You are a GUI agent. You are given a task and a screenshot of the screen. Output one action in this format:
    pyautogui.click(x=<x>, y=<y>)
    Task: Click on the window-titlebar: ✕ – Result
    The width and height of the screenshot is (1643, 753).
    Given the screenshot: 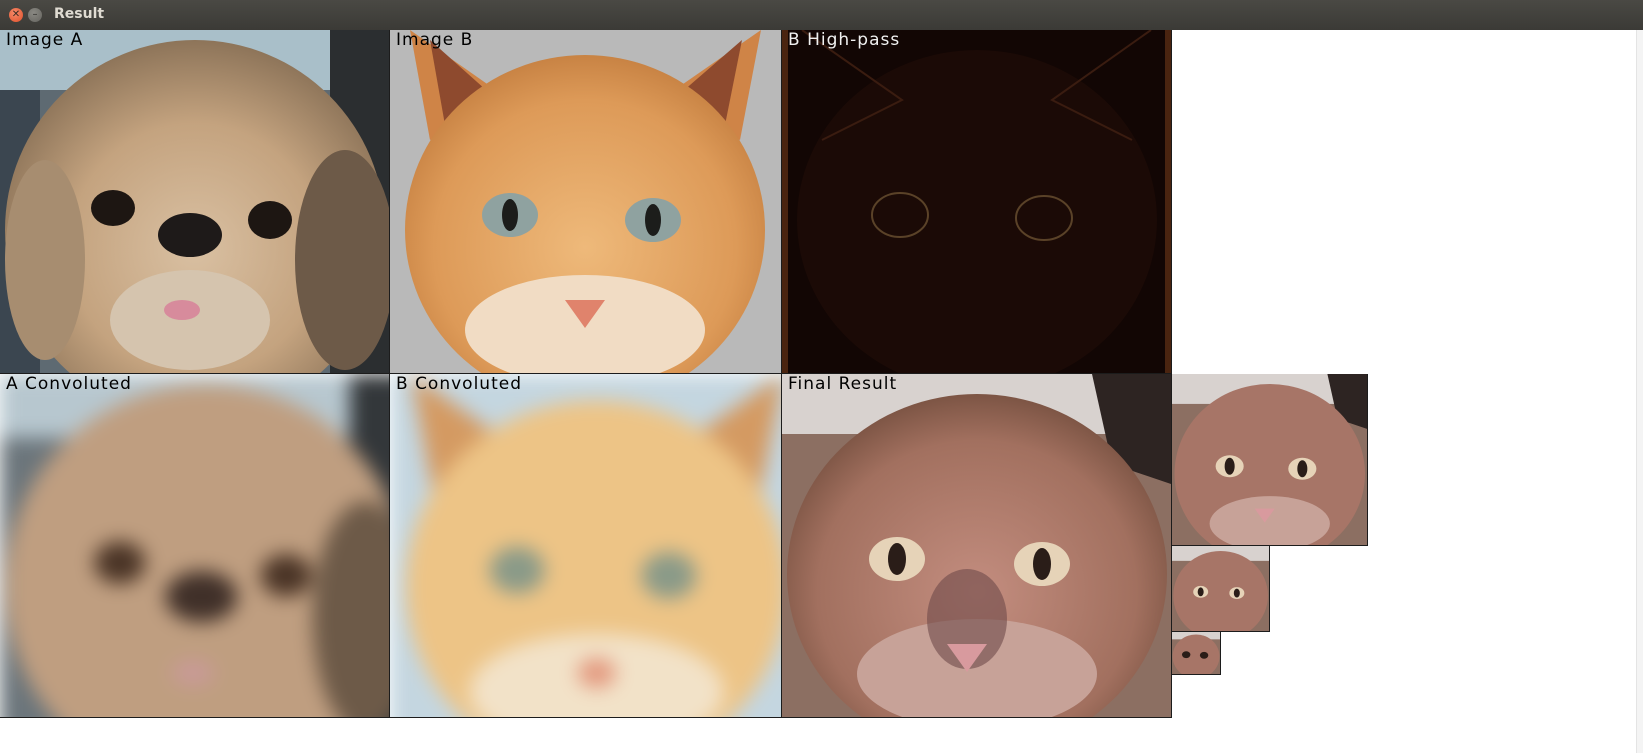 What is the action you would take?
    pyautogui.click(x=821, y=15)
    